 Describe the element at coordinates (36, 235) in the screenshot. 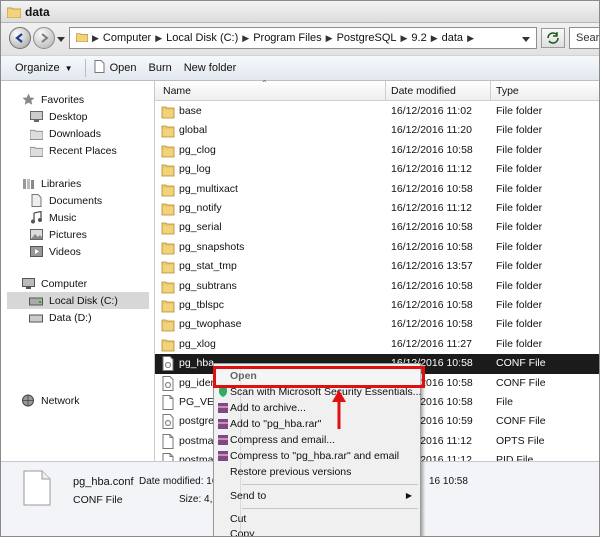

I see `pictures-icon` at that location.